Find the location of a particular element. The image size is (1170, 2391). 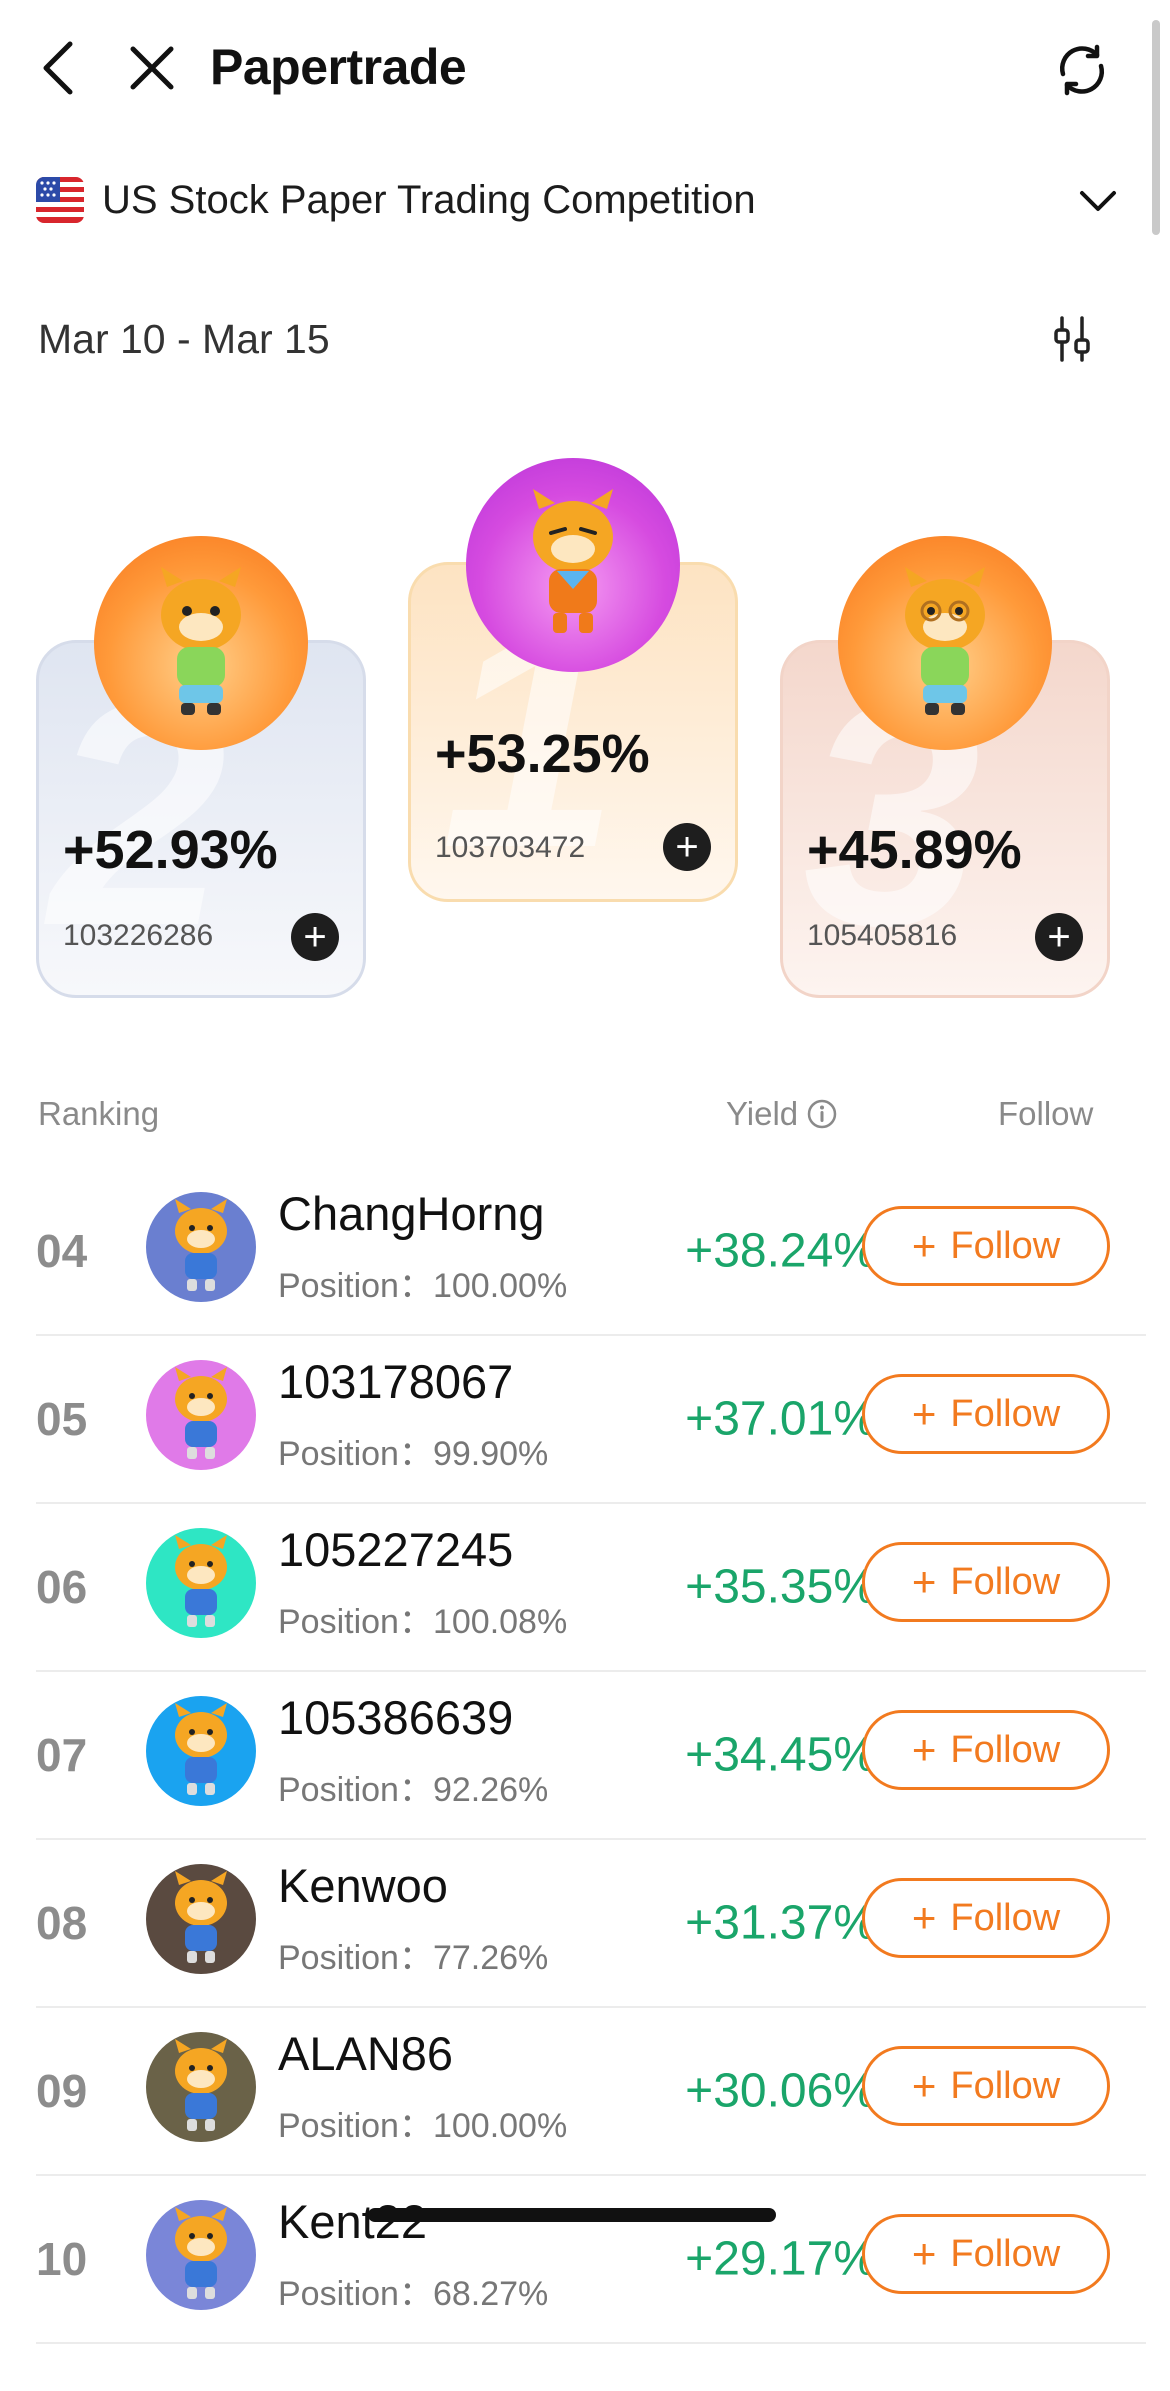

us-flag-icon is located at coordinates (60, 200).